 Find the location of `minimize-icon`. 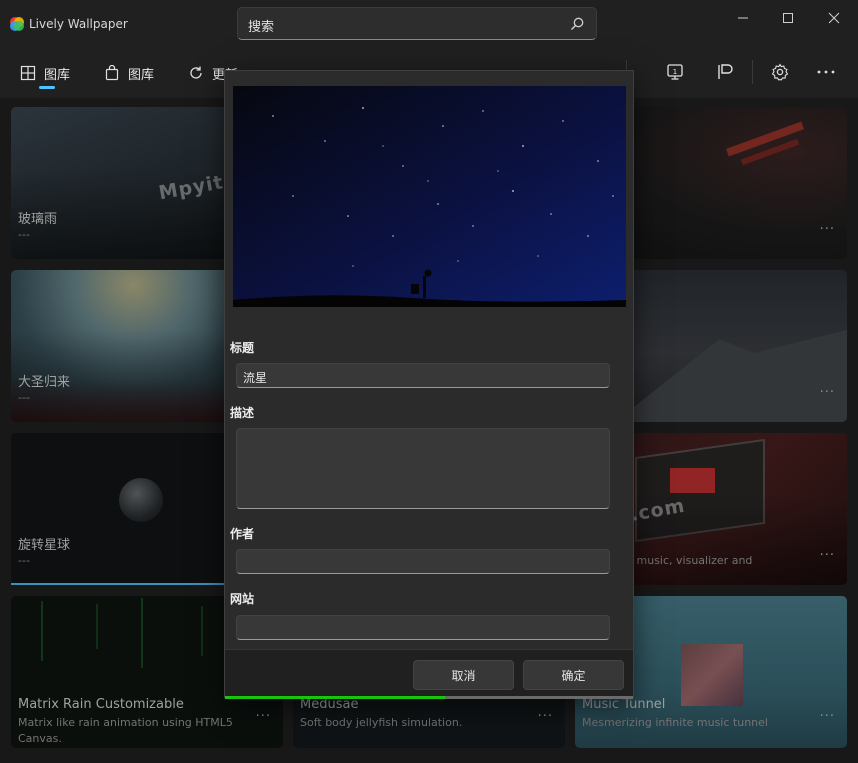

minimize-icon is located at coordinates (743, 18).